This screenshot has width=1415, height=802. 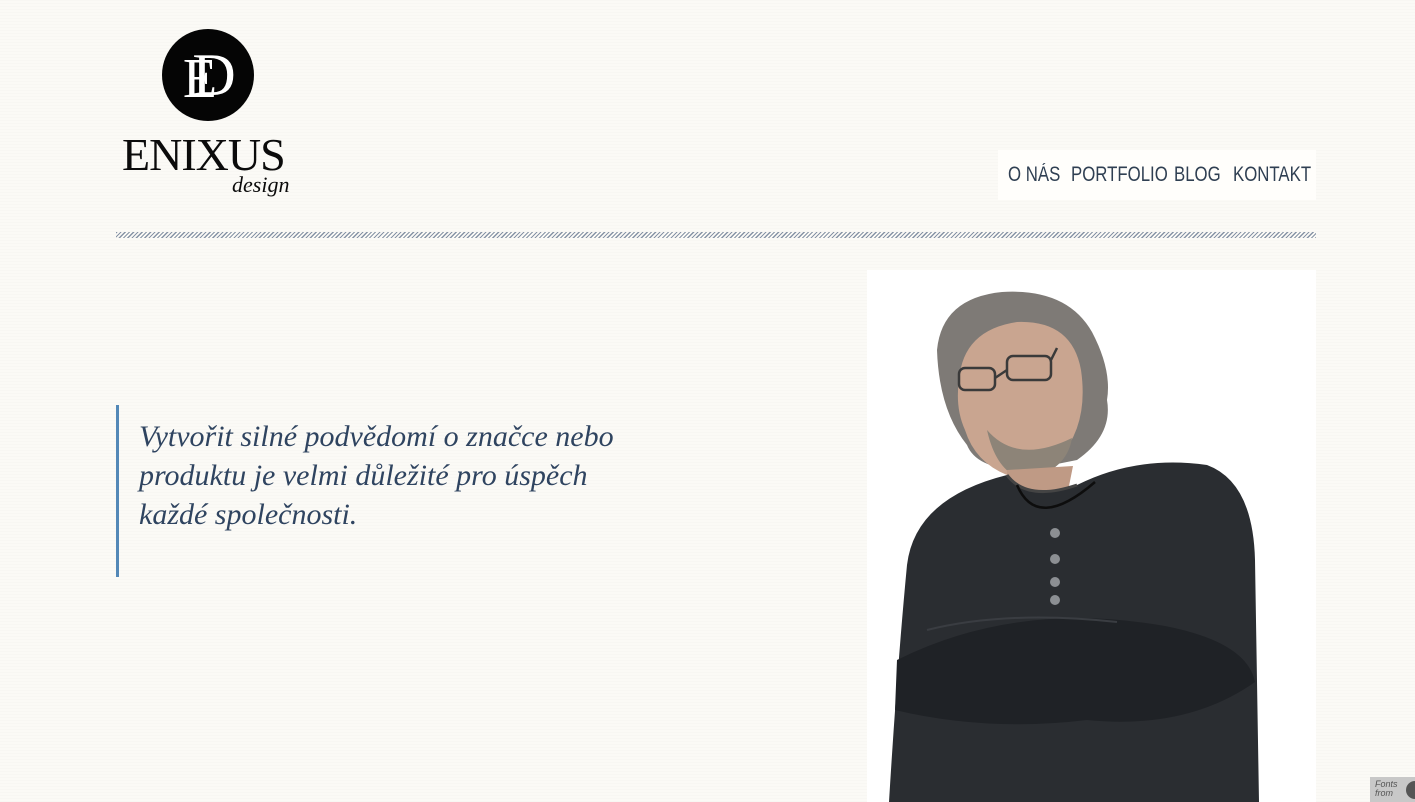 I want to click on quote-line-2: produktu je velmi důležité pro úspěch, so click(x=363, y=475).